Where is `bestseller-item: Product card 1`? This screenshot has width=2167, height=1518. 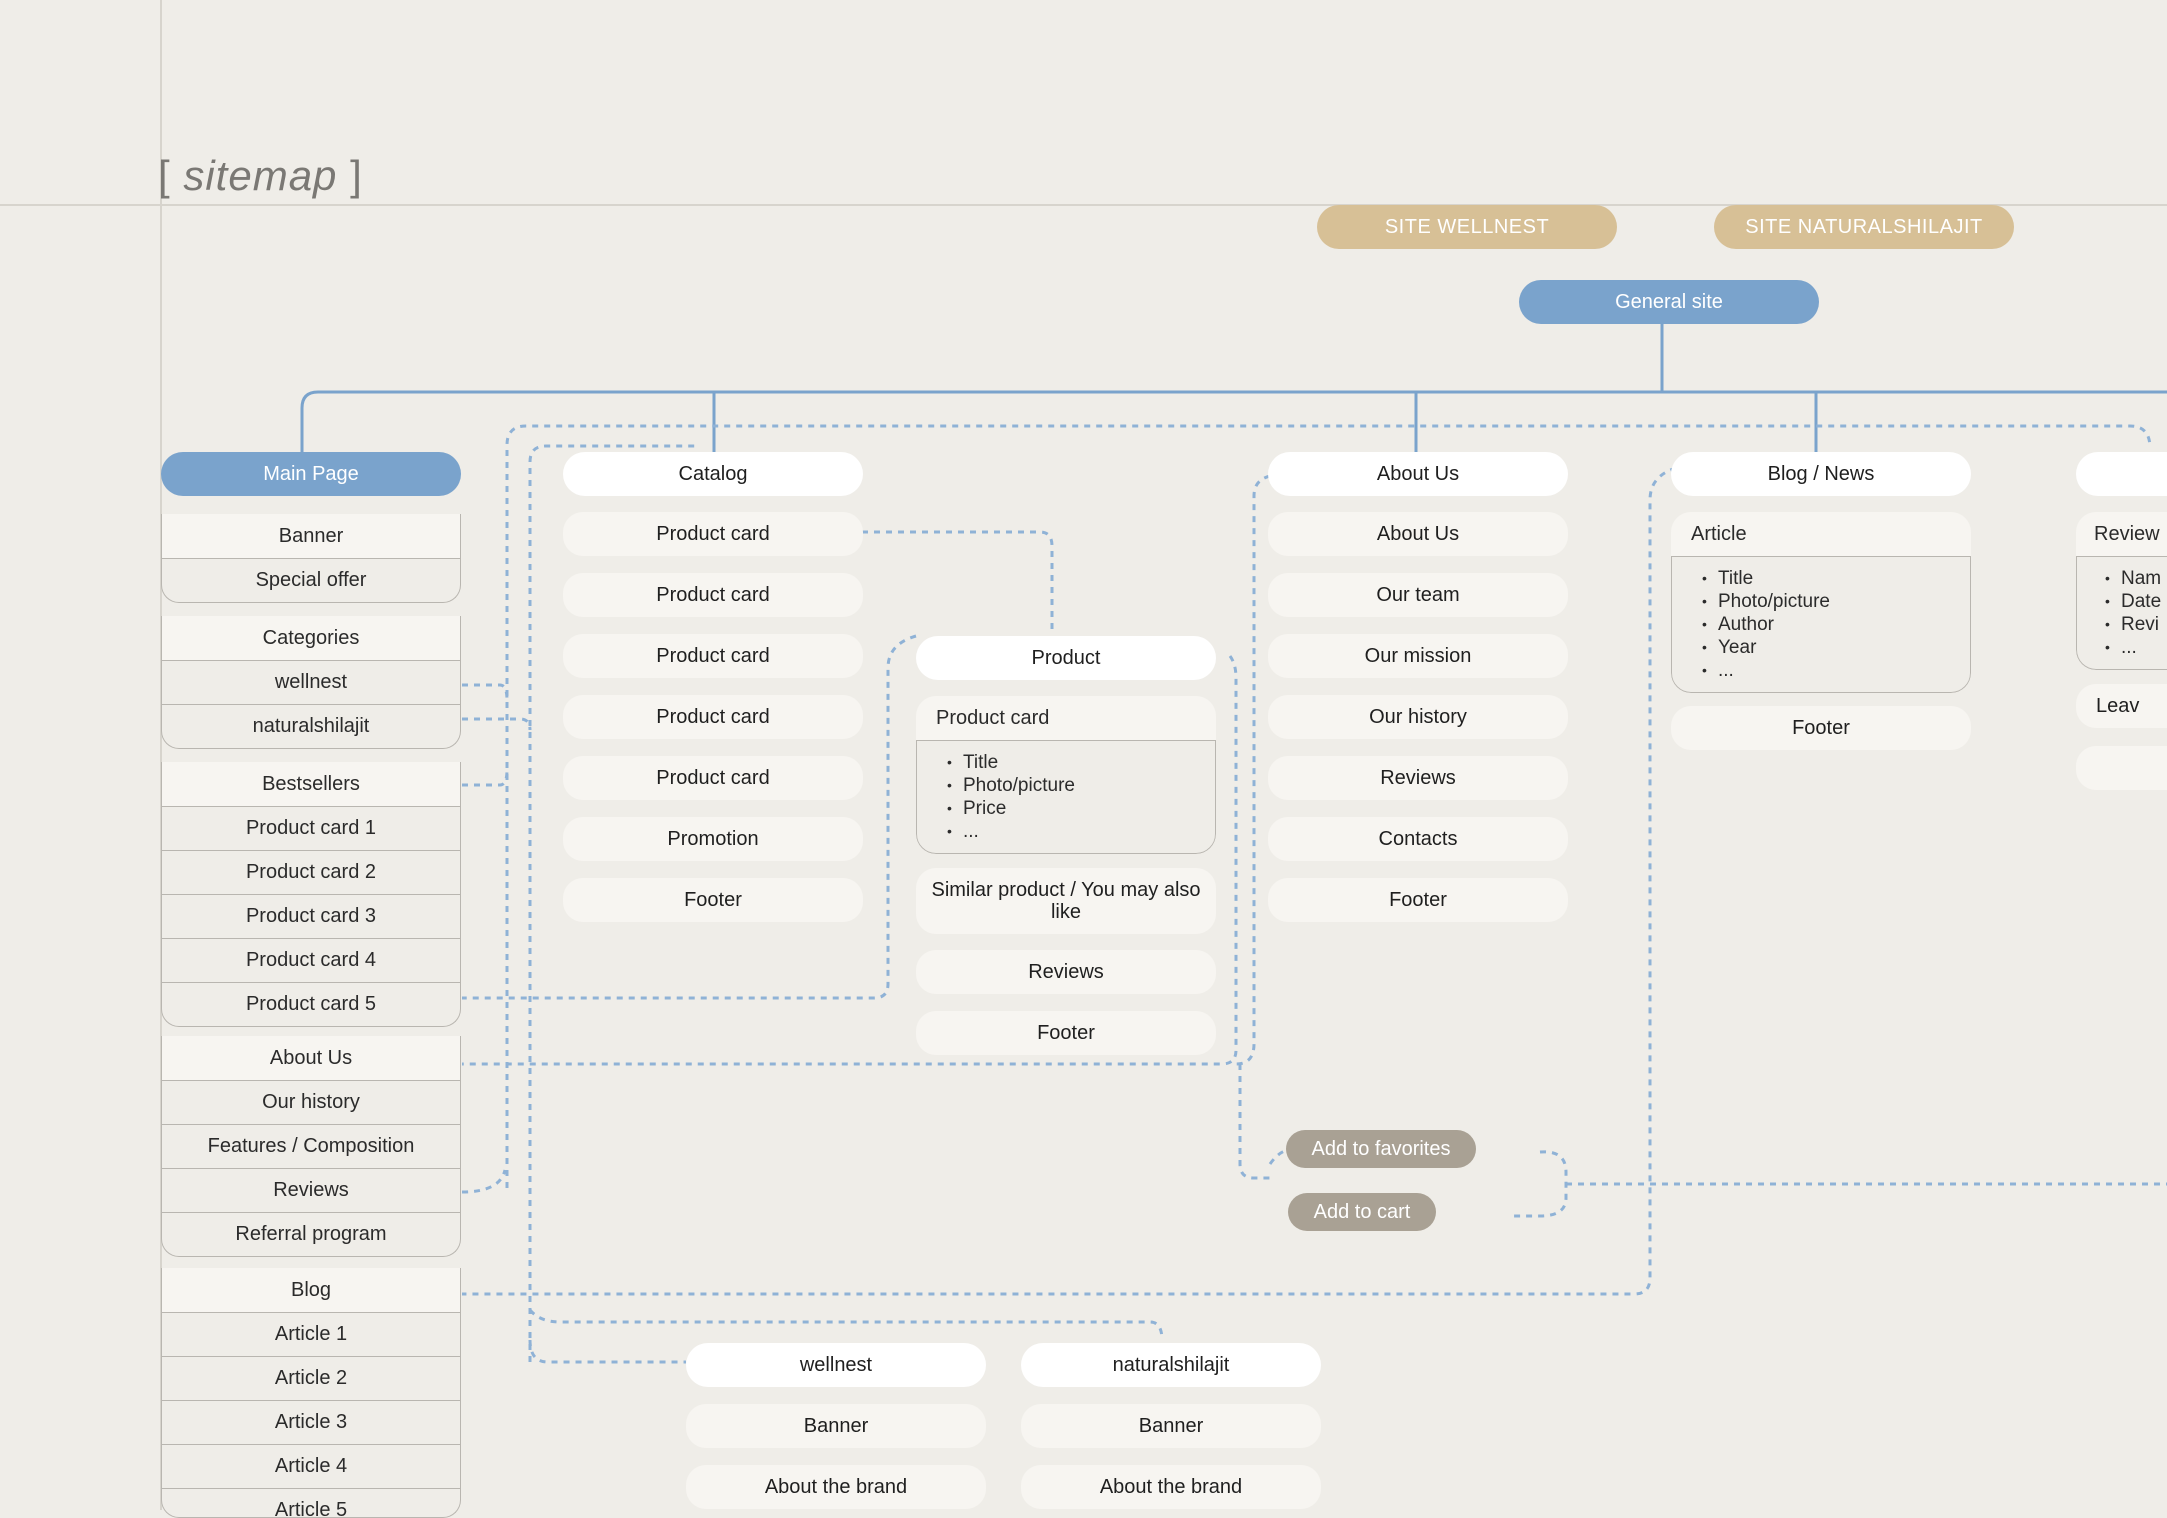 bestseller-item: Product card 1 is located at coordinates (311, 828).